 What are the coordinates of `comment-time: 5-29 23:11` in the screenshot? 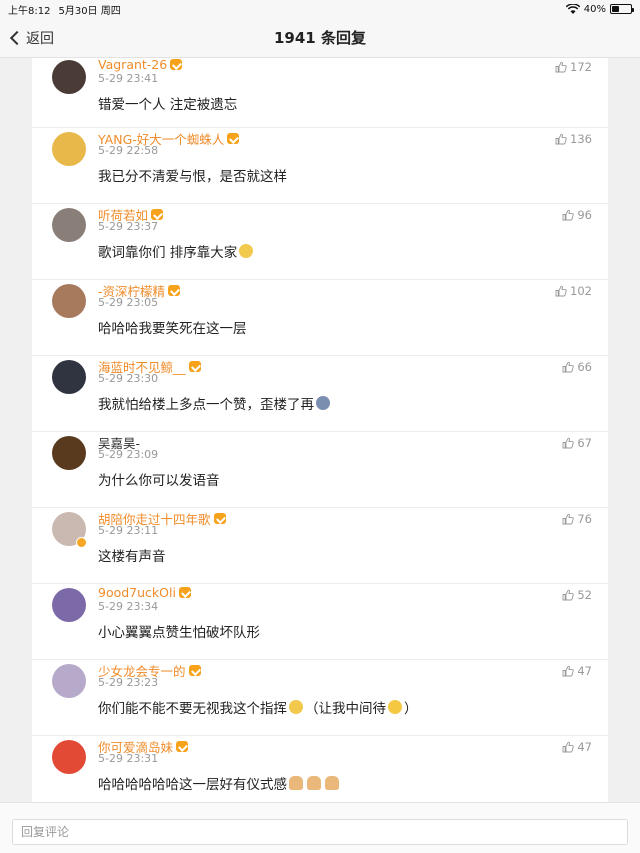 It's located at (128, 530).